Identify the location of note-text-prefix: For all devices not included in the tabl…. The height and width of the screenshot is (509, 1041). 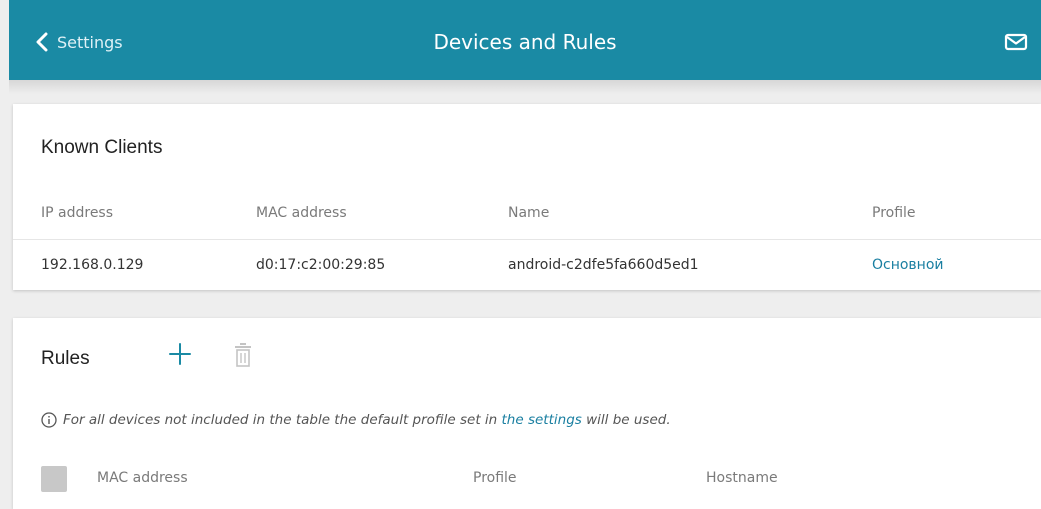
(282, 420).